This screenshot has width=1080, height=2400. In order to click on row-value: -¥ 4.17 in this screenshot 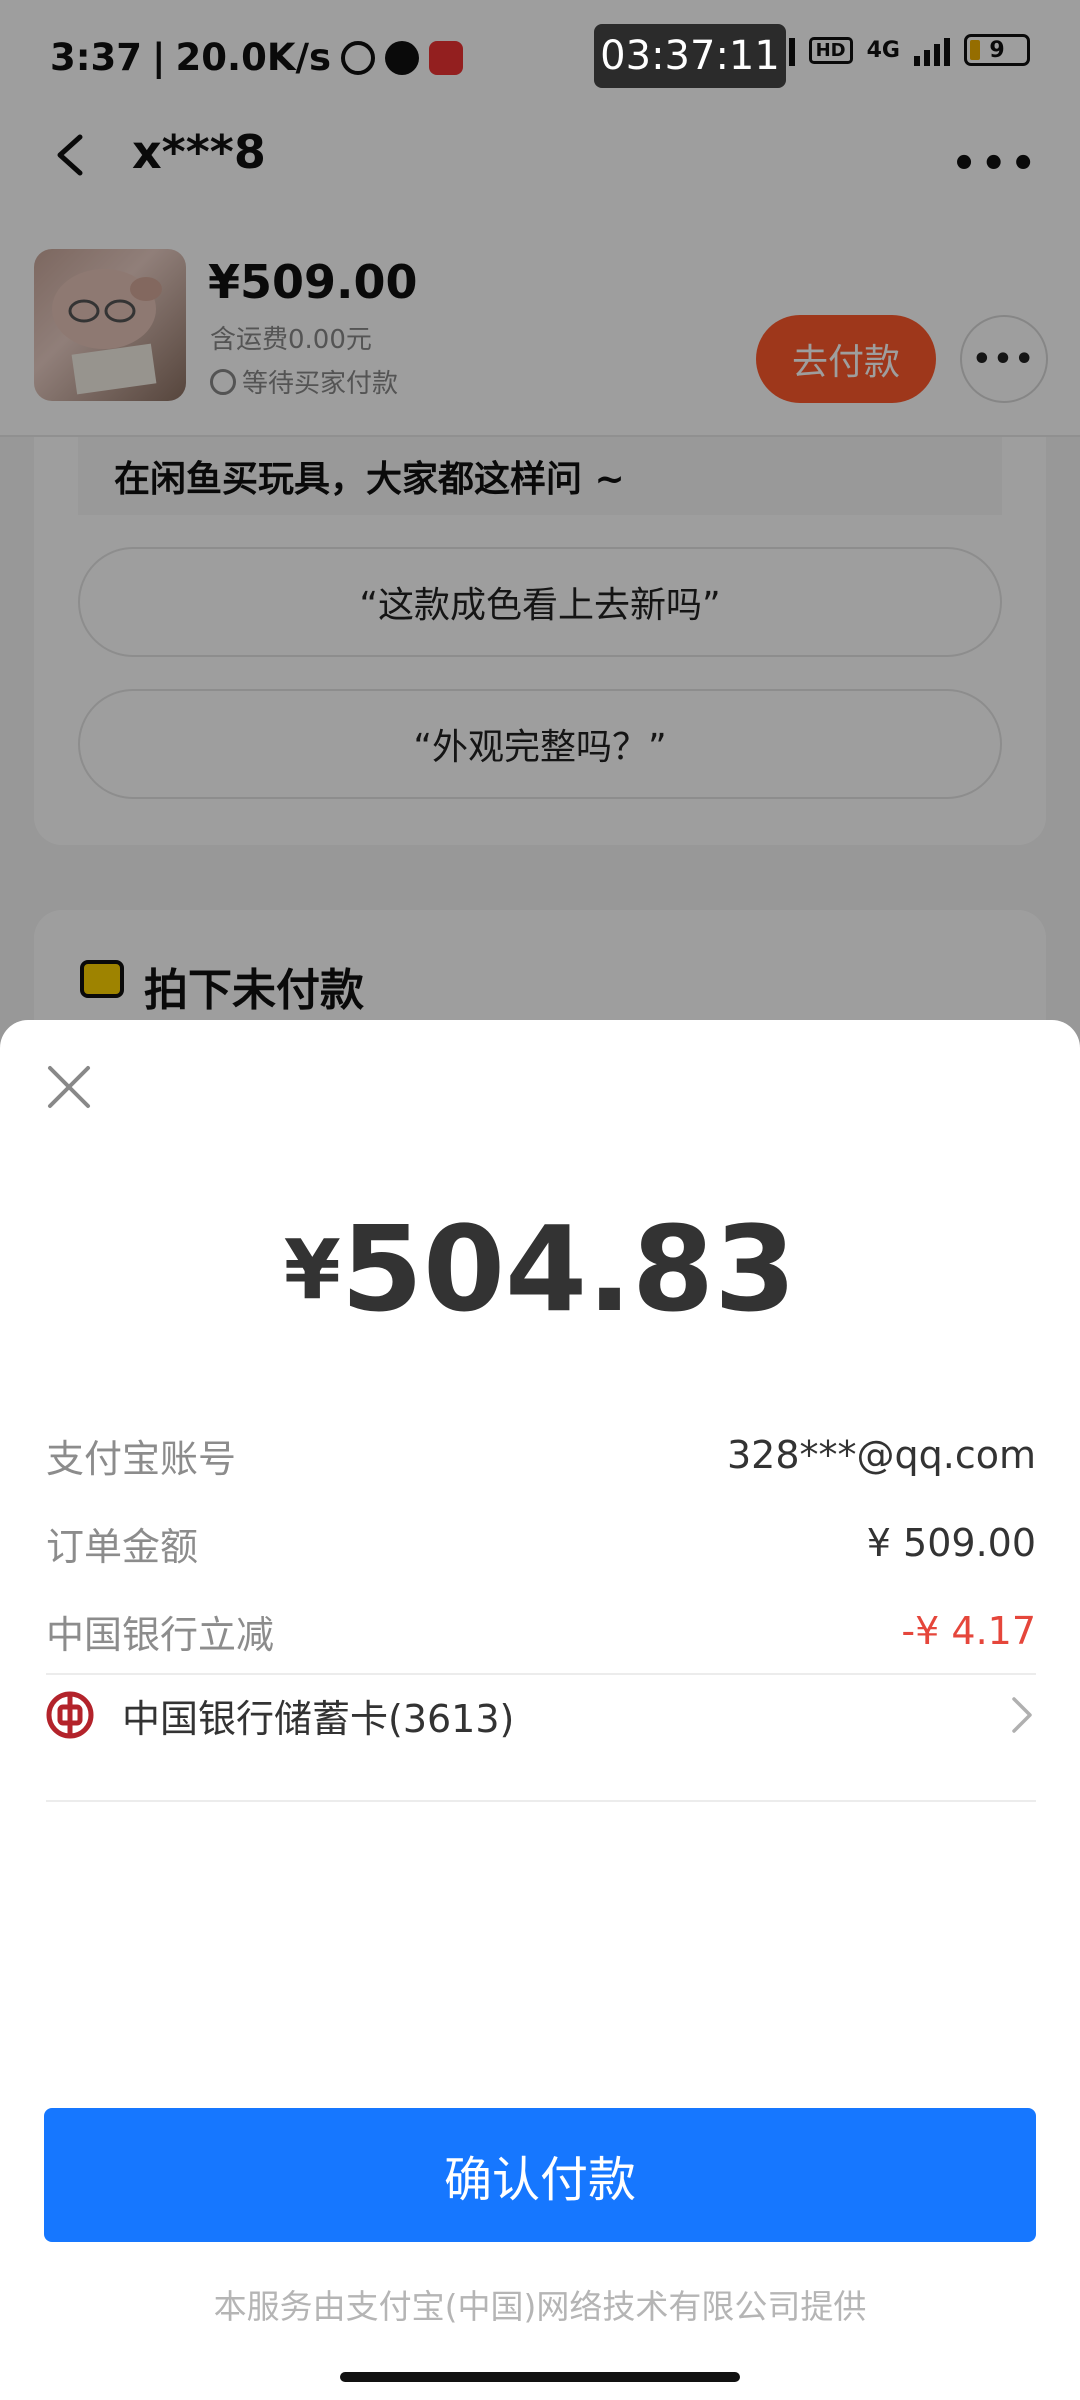, I will do `click(968, 1631)`.